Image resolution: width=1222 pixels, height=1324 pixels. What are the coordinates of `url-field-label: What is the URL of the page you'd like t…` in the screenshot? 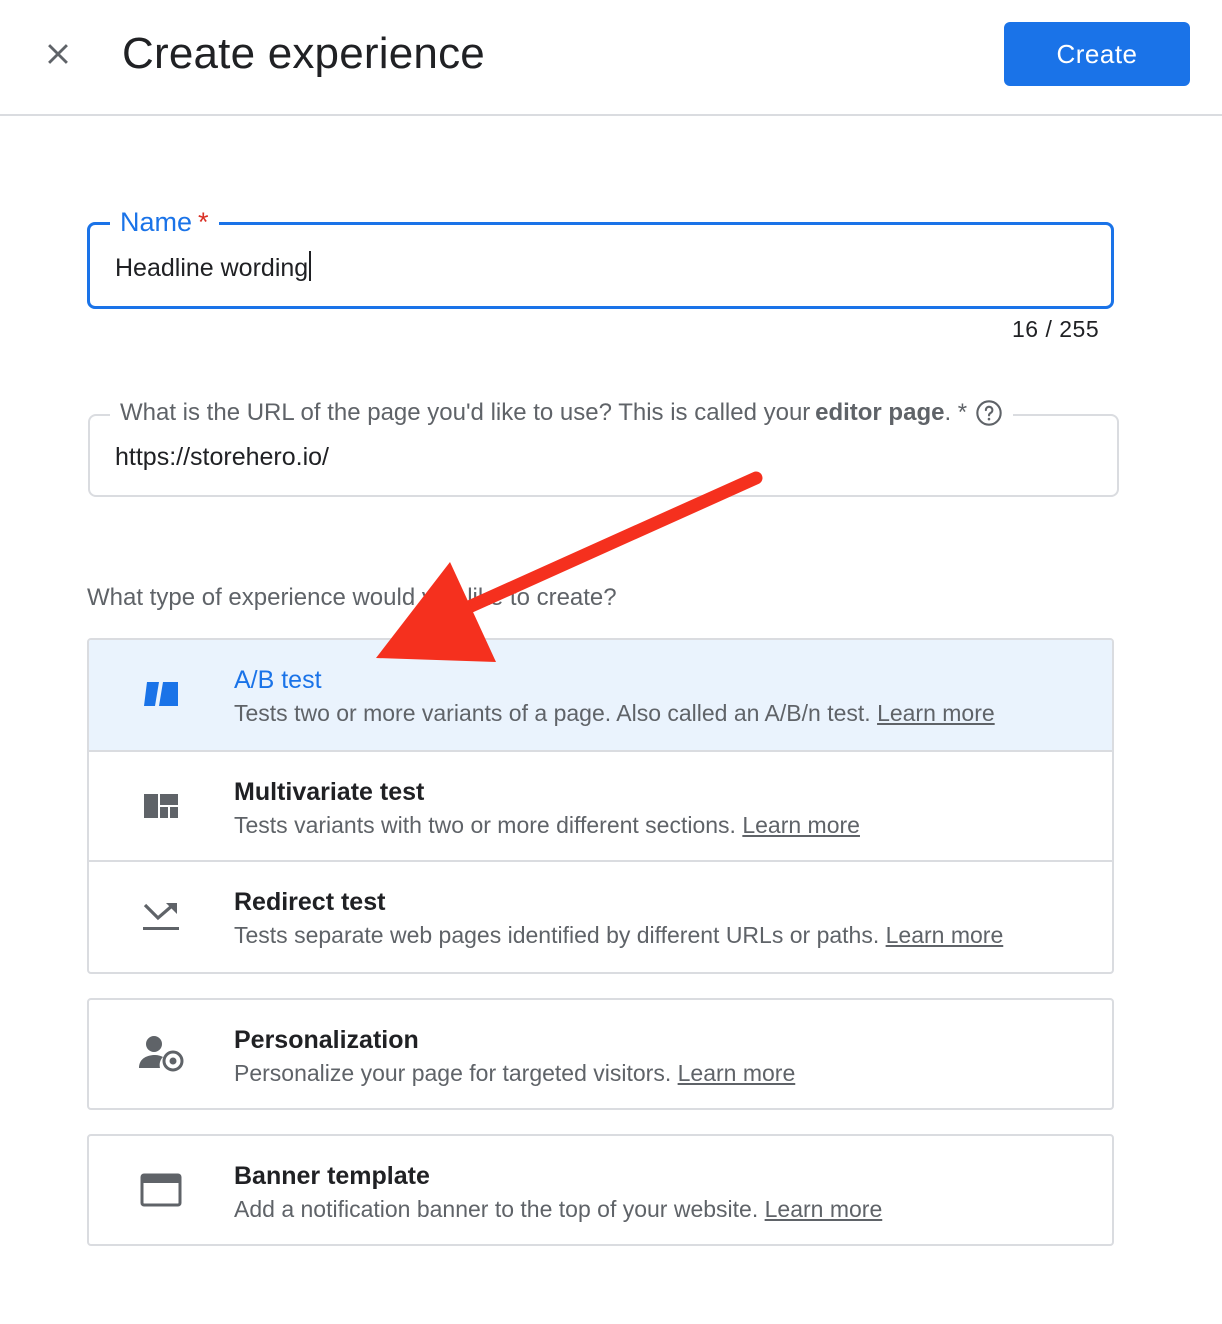 It's located at (562, 413).